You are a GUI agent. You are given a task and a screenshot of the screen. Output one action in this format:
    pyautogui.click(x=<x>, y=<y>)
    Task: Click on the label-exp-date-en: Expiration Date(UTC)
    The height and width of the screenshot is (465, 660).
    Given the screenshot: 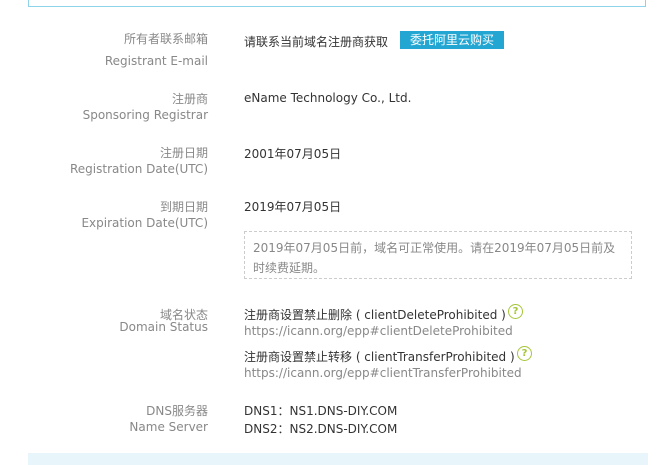 What is the action you would take?
    pyautogui.click(x=144, y=223)
    